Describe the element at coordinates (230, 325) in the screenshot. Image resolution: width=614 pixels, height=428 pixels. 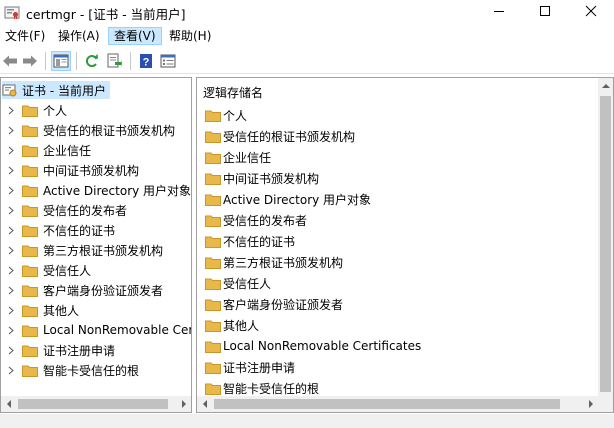
I see `list-item: 其他人` at that location.